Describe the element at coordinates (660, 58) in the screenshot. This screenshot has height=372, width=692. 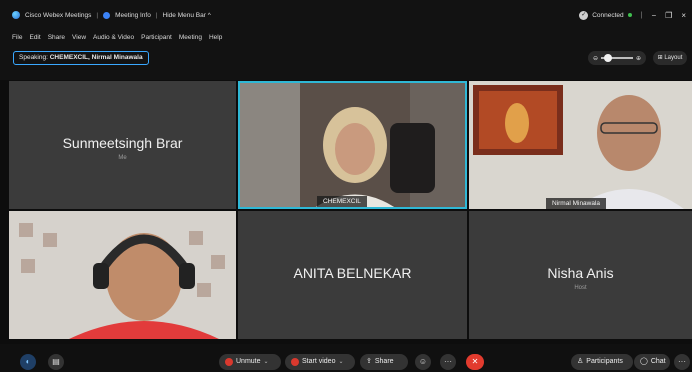
I see `grid-icon: ⊞` at that location.